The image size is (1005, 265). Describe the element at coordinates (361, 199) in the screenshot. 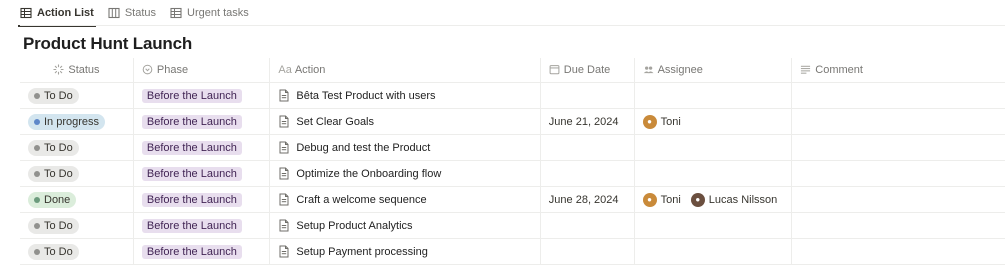

I see `action-title: Craft a welcome sequence` at that location.